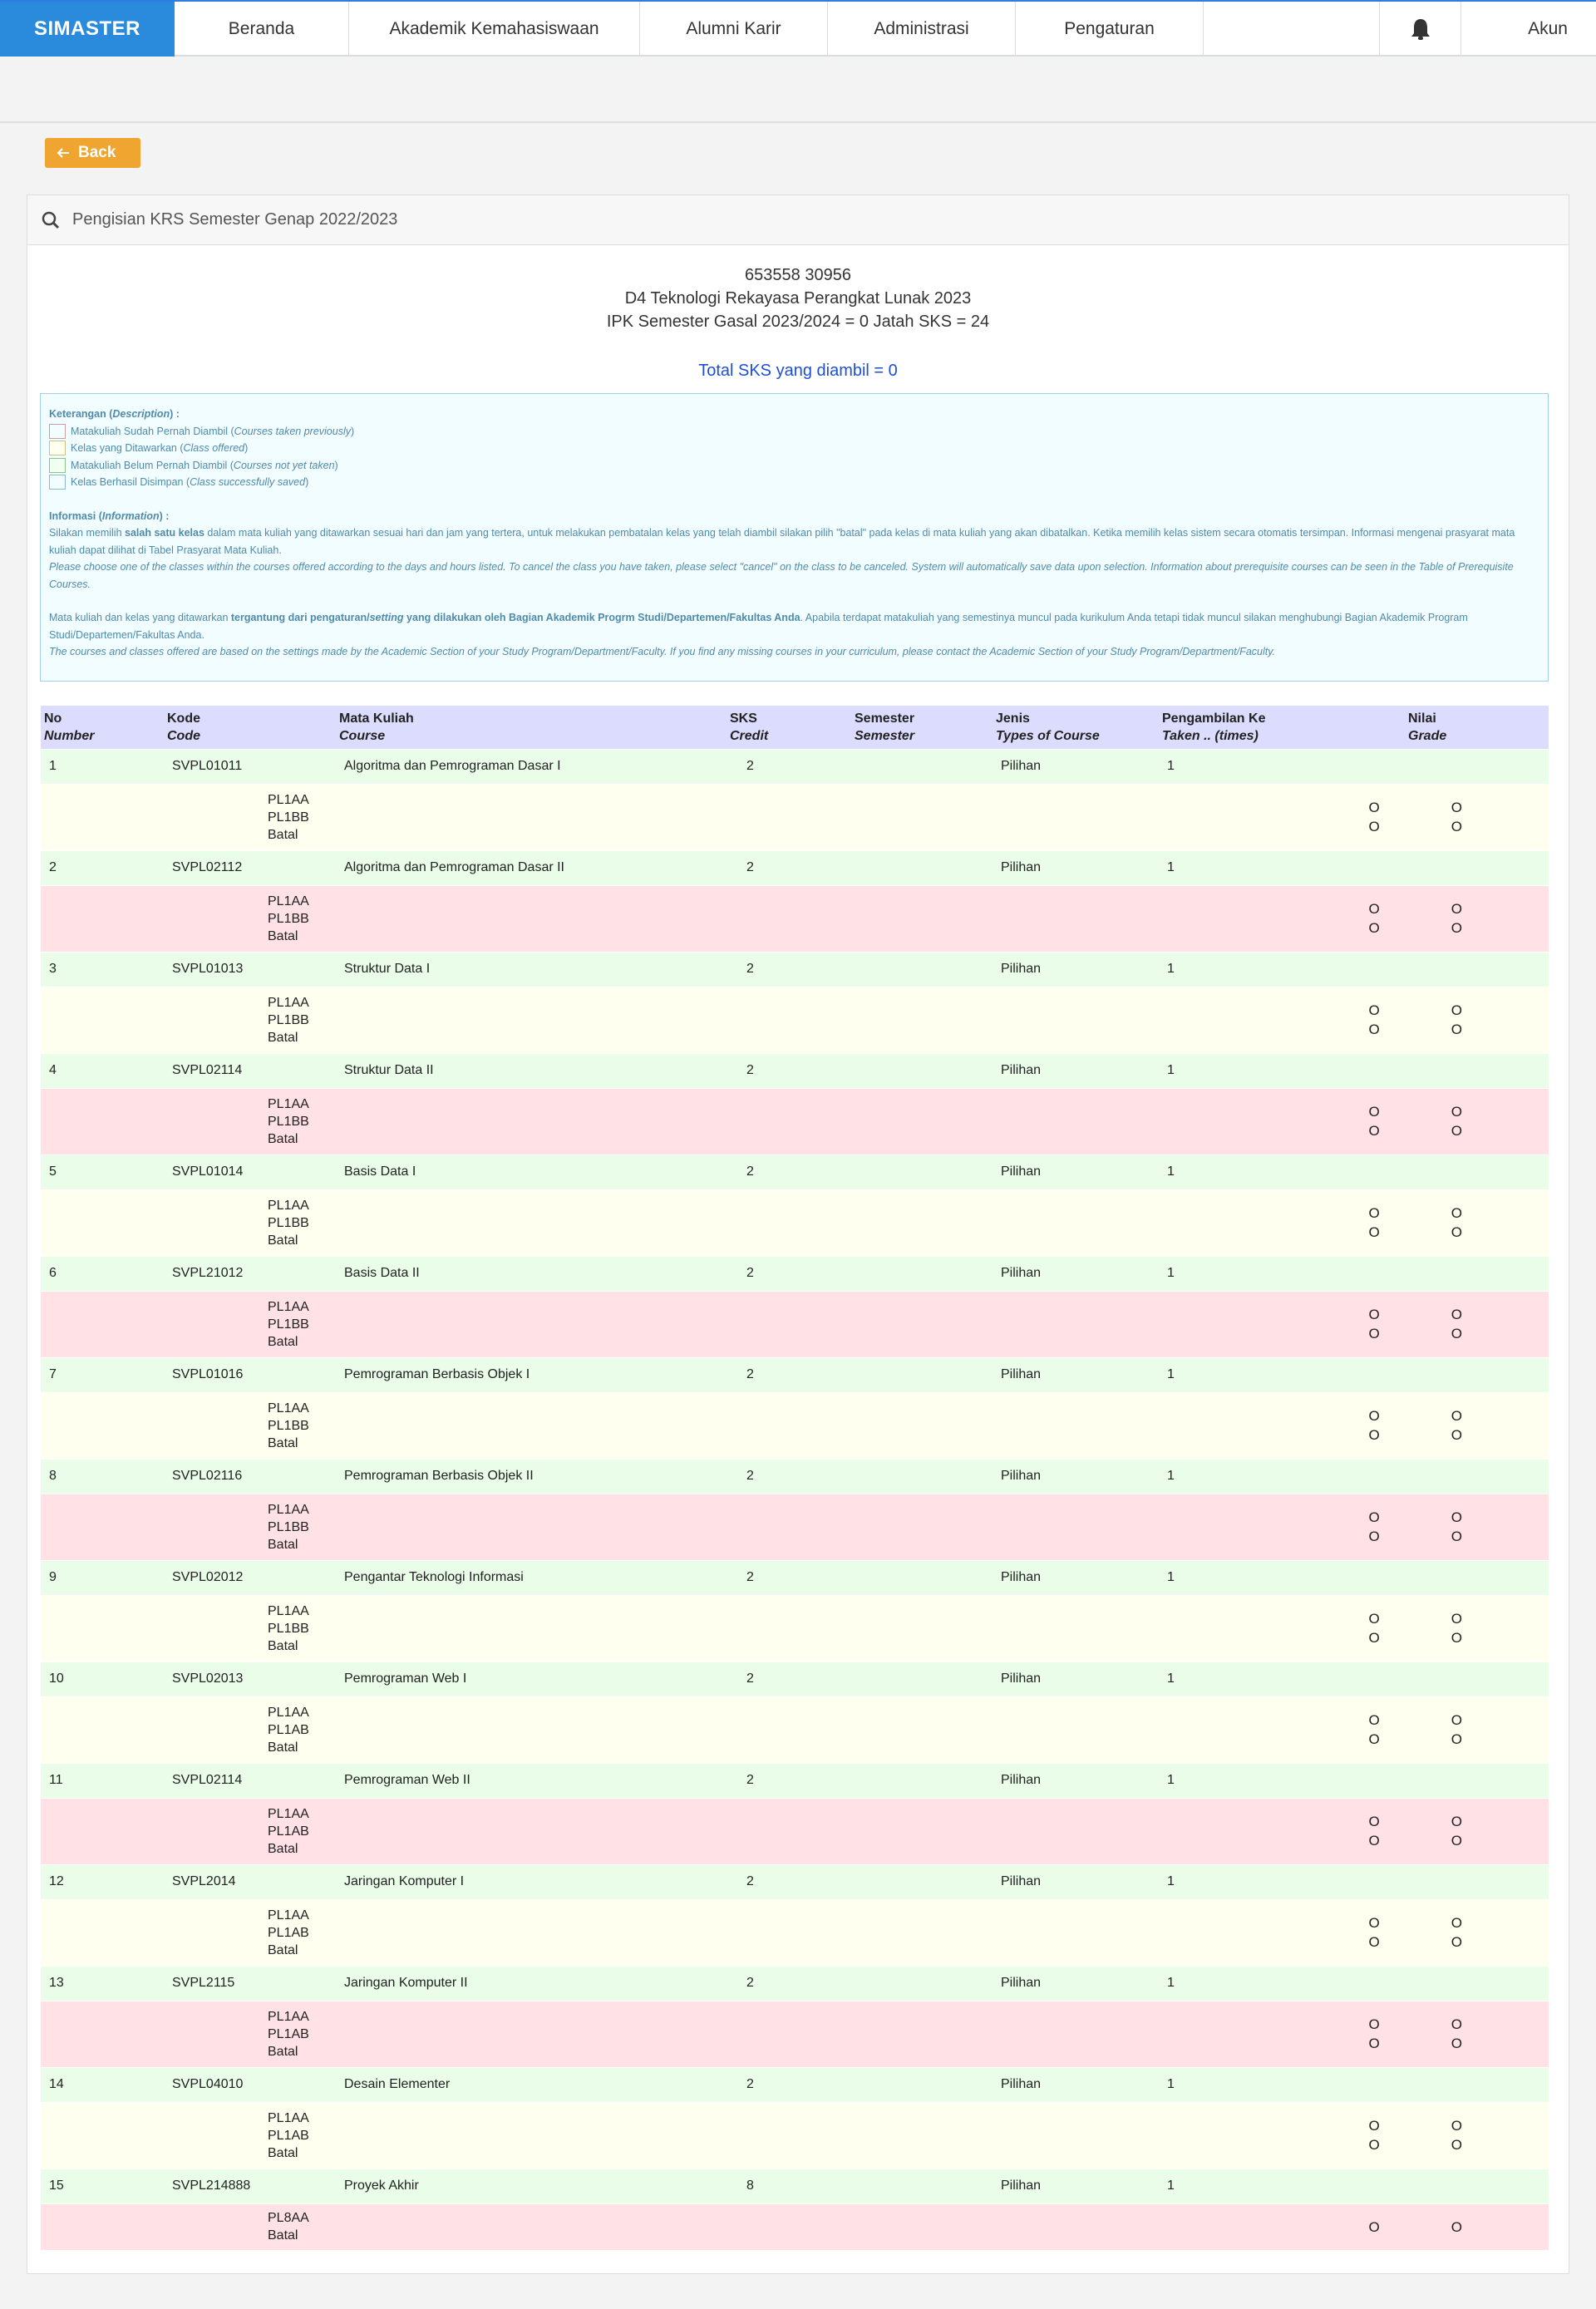 The image size is (1596, 2309). What do you see at coordinates (1110, 29) in the screenshot?
I see `nav-pengaturan: Pengaturan` at bounding box center [1110, 29].